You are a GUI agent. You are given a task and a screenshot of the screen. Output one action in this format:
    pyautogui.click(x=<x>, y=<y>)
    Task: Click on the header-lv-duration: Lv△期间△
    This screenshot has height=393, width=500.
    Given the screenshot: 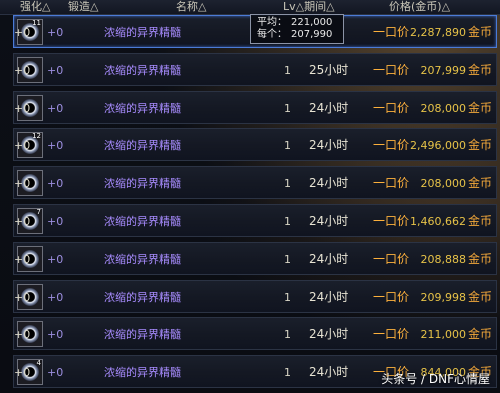 What is the action you would take?
    pyautogui.click(x=309, y=7)
    